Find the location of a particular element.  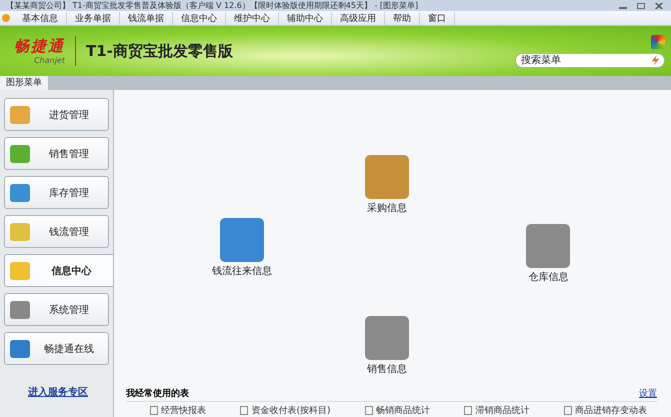

report-link: 商品进销存变动表 is located at coordinates (605, 410).